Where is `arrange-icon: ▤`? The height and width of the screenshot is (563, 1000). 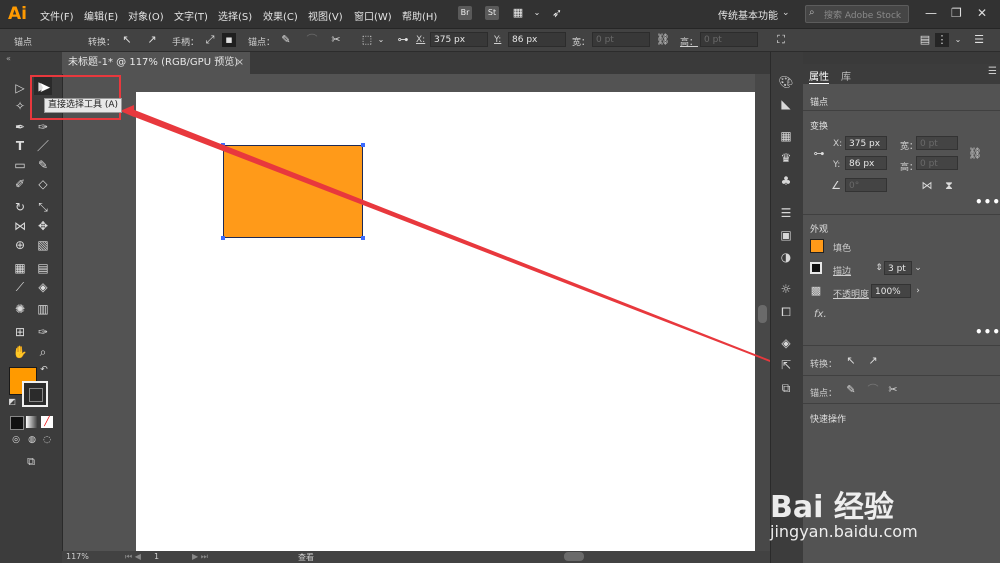
arrange-icon: ▤ is located at coordinates (925, 40).